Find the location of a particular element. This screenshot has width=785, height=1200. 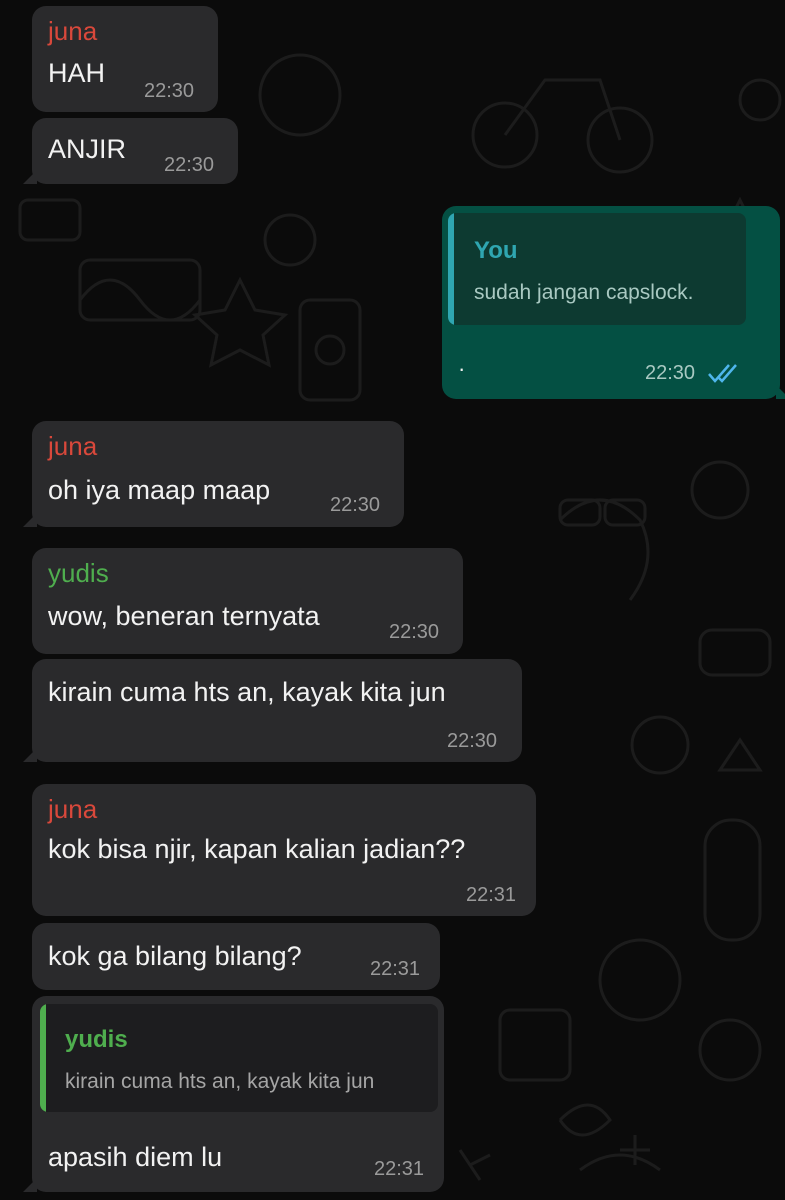

quote-sender-name: You is located at coordinates (496, 250).